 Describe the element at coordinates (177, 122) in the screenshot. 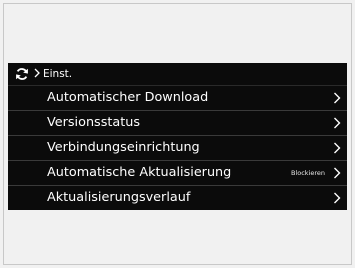

I see `menu-item-version-status: Versionsstatus` at that location.